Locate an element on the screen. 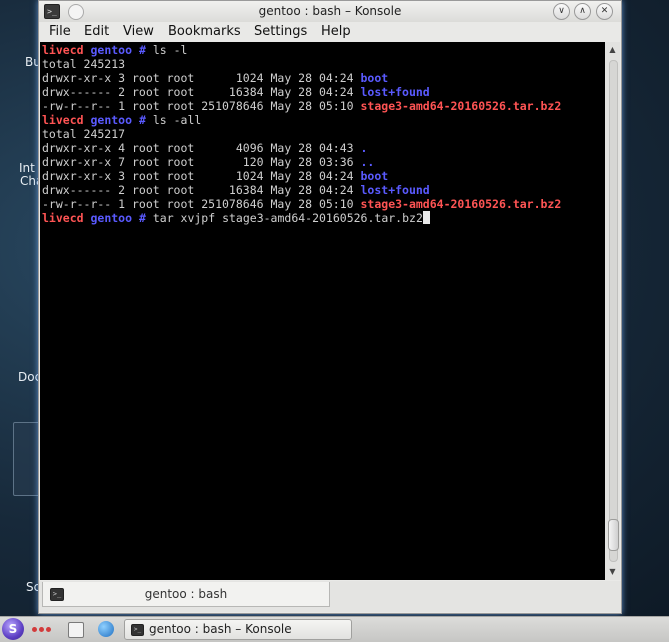 The height and width of the screenshot is (642, 669). menu-help: Help is located at coordinates (336, 31).